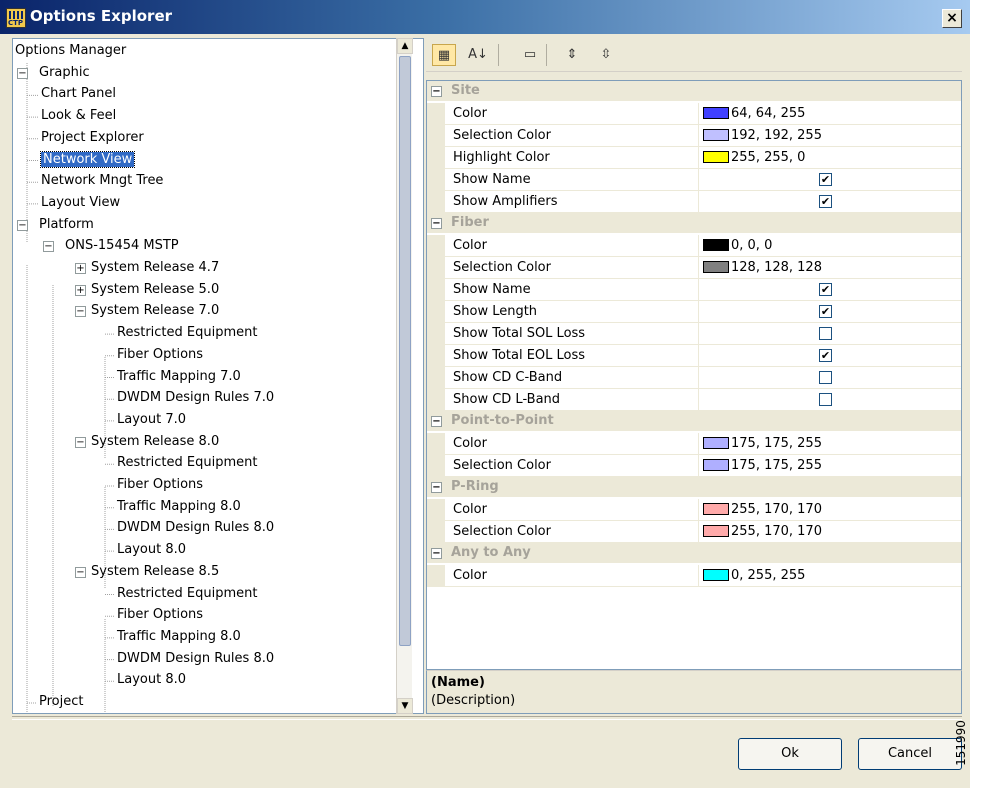 The image size is (984, 788). Describe the element at coordinates (102, 181) in the screenshot. I see `tree-item: Network Mngt Tree` at that location.